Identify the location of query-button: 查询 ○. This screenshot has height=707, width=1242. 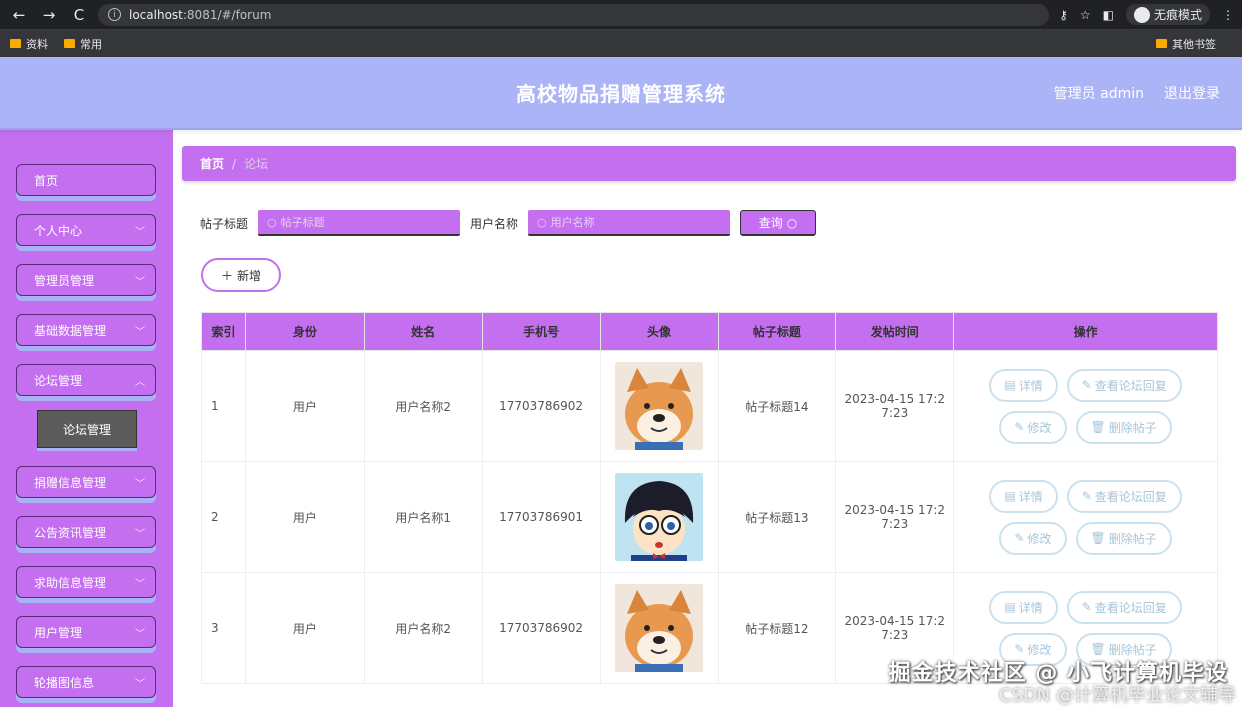
(778, 223).